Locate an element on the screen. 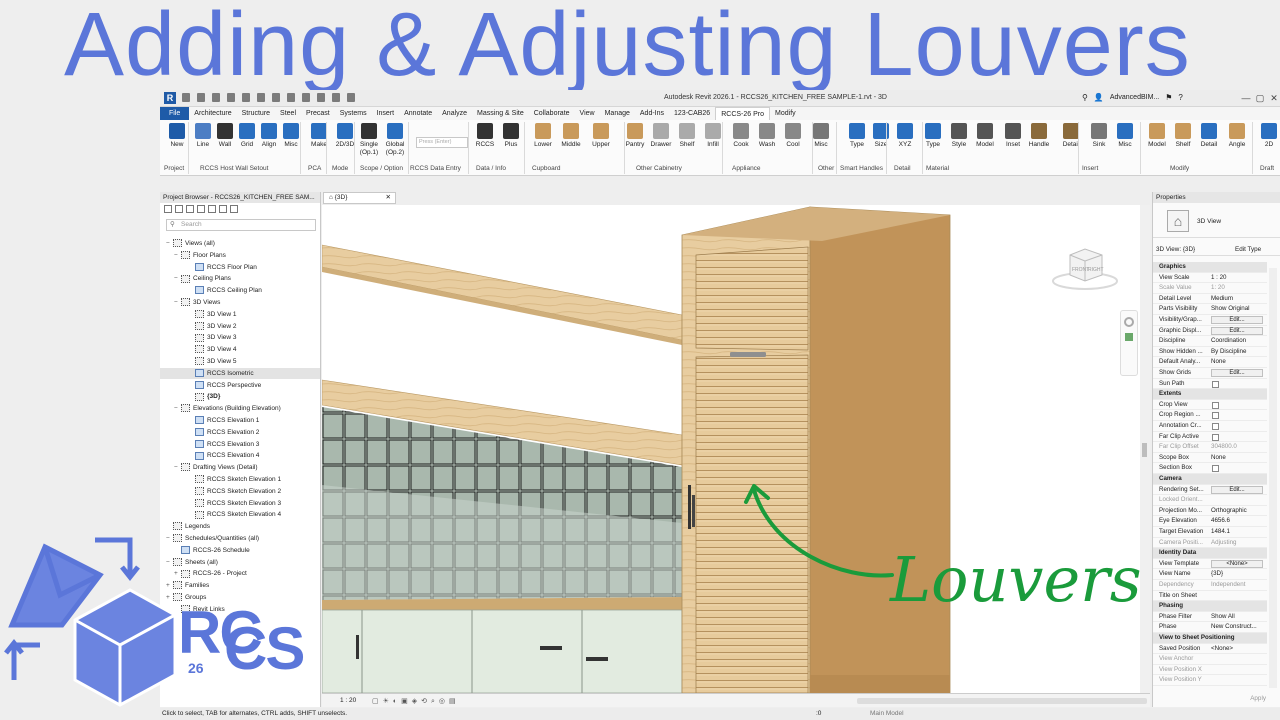 This screenshot has width=1280, height=720. tab-systems: Systems is located at coordinates (353, 113).